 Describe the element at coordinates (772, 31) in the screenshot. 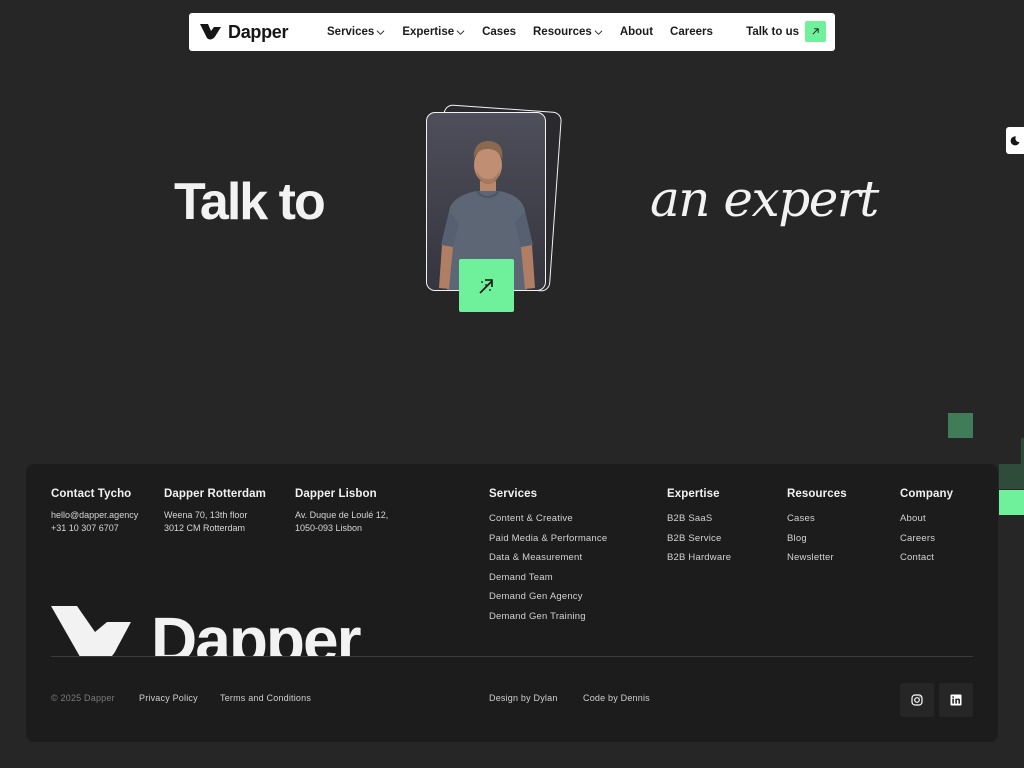

I see `cta-label: Talk to us` at that location.